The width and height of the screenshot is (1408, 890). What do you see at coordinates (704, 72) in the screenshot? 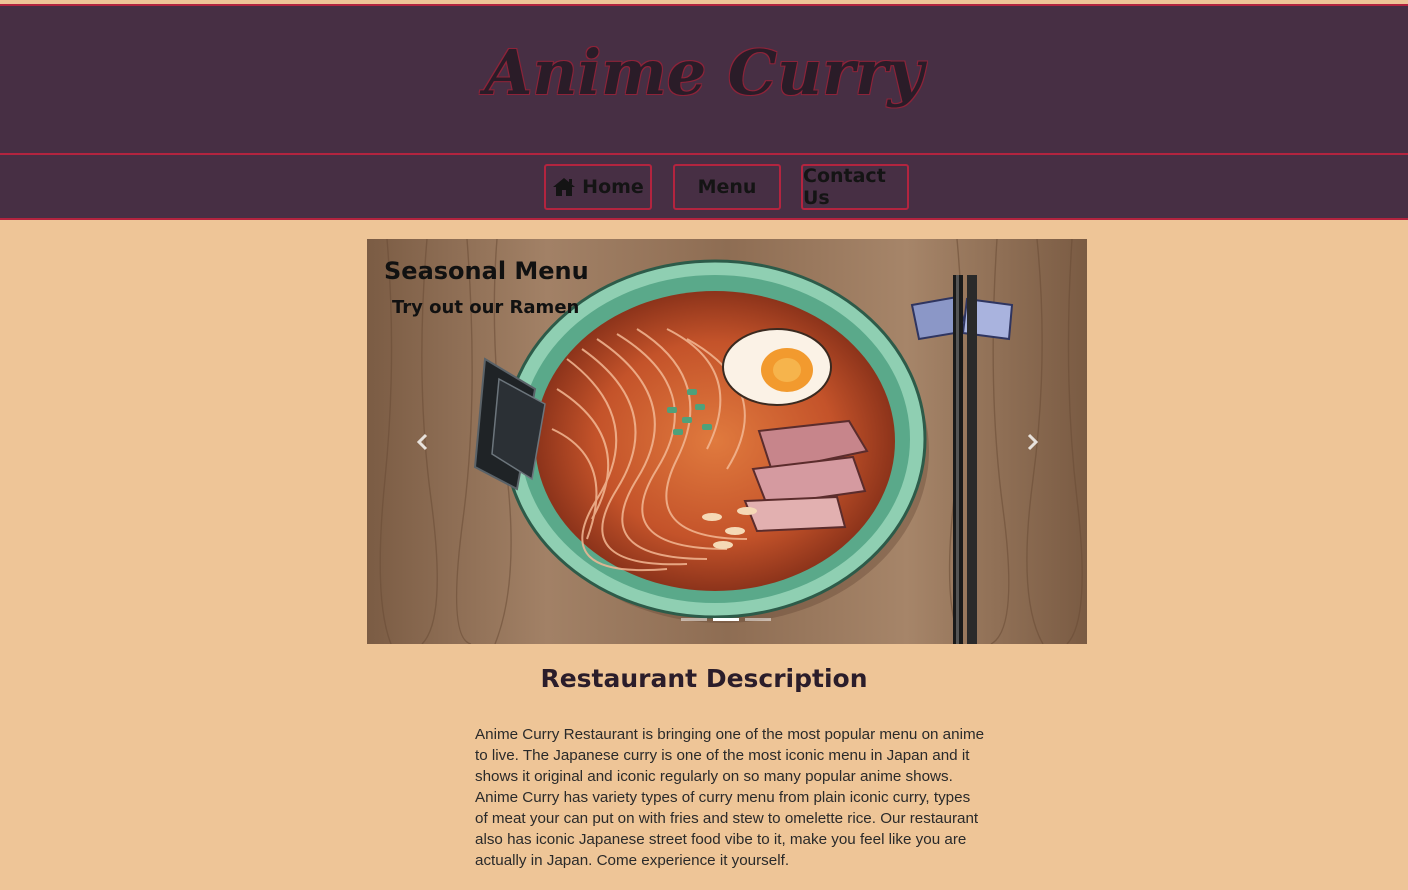
I see `site-title: Anime Curry` at bounding box center [704, 72].